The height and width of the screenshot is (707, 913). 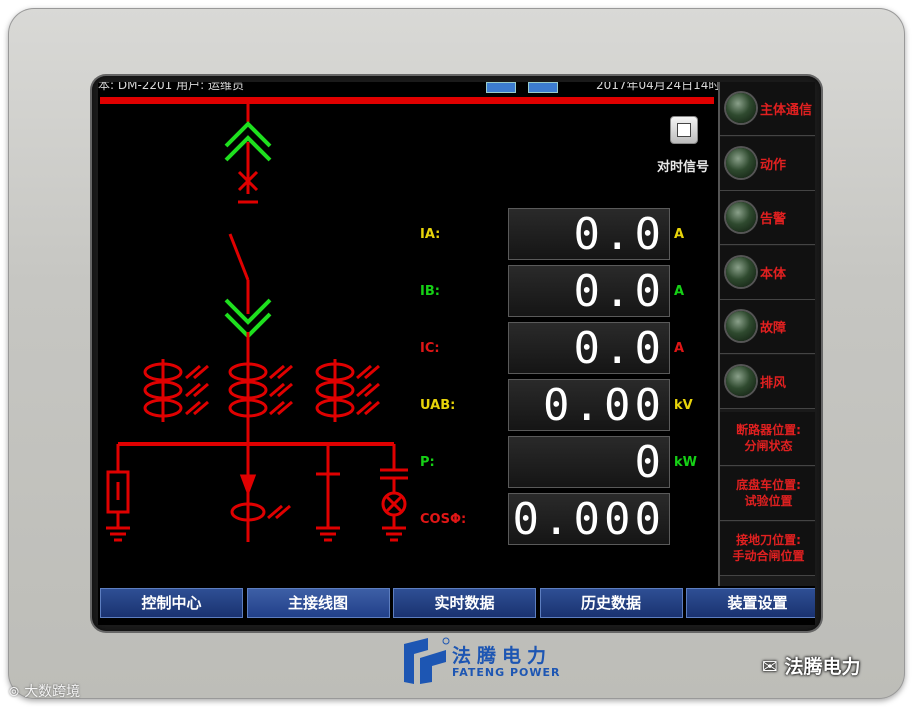 What do you see at coordinates (773, 165) in the screenshot?
I see `indicator-label: 动作` at bounding box center [773, 165].